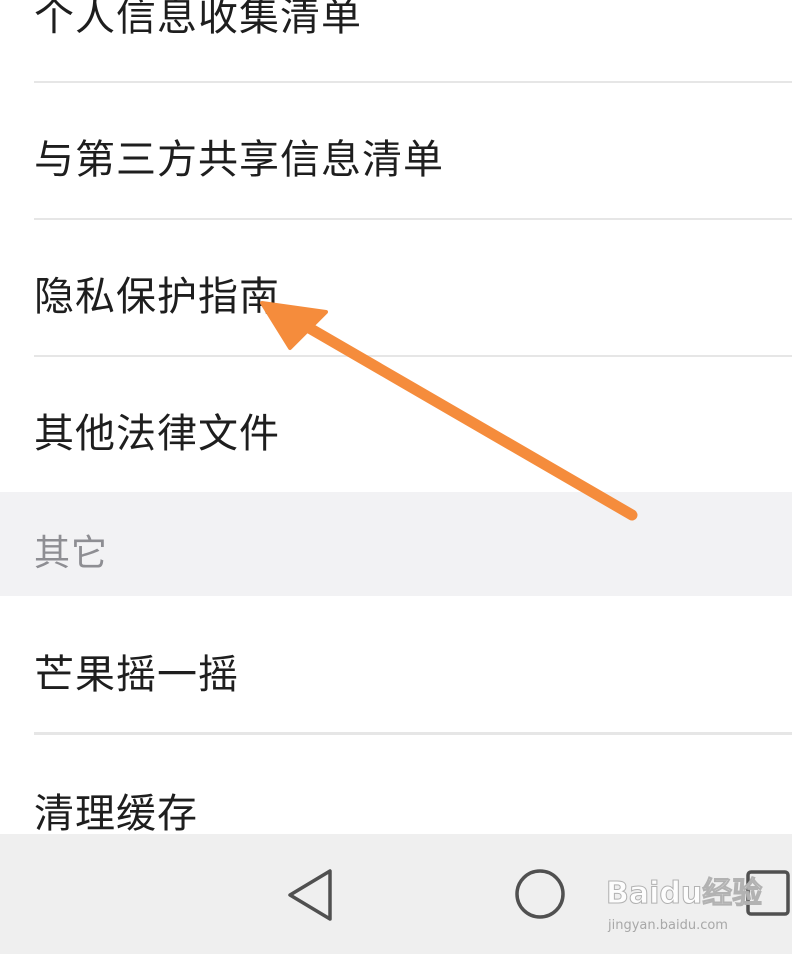 This screenshot has height=954, width=792. What do you see at coordinates (540, 894) in the screenshot?
I see `home-icon` at bounding box center [540, 894].